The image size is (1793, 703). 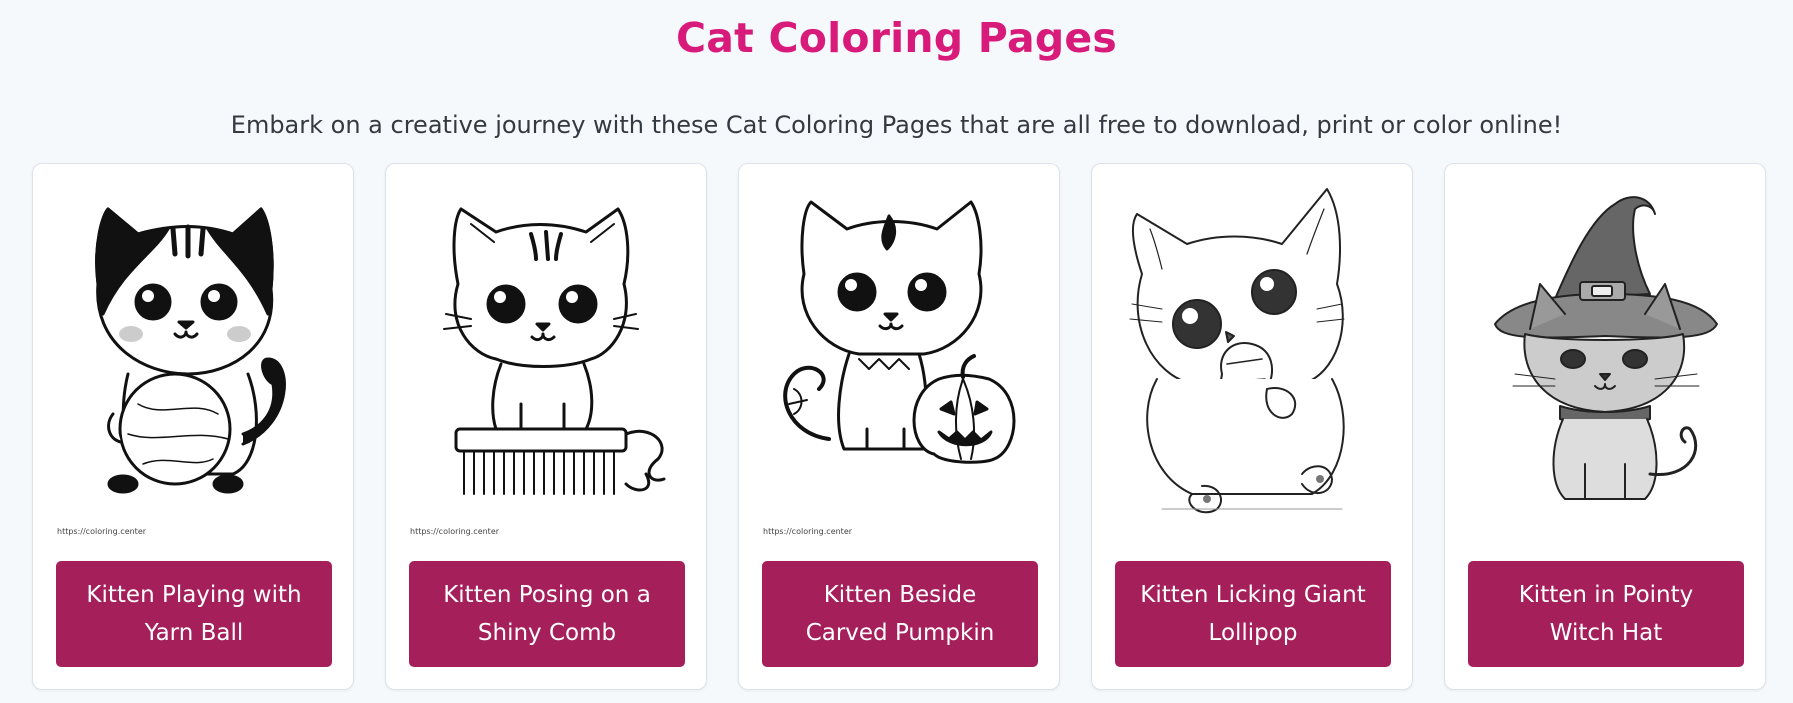 What do you see at coordinates (1253, 614) in the screenshot?
I see `card-title-button: Kitten Licking Giant Lollipop` at bounding box center [1253, 614].